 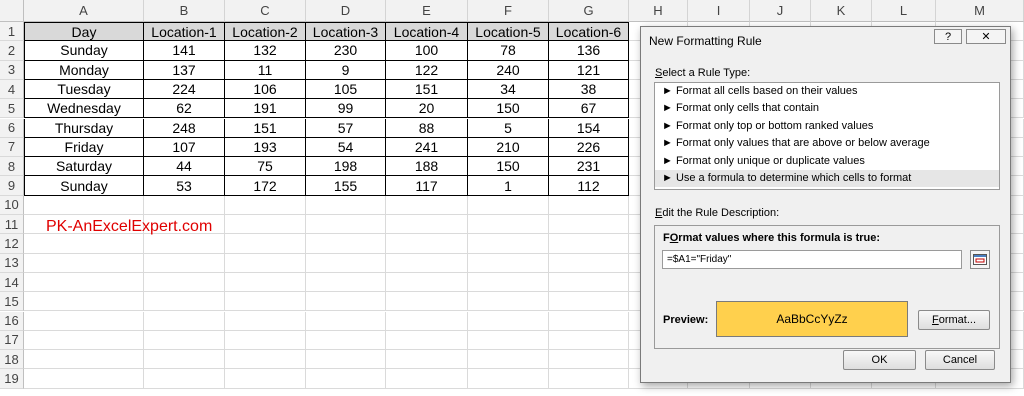 I want to click on column-header: D, so click(x=346, y=11).